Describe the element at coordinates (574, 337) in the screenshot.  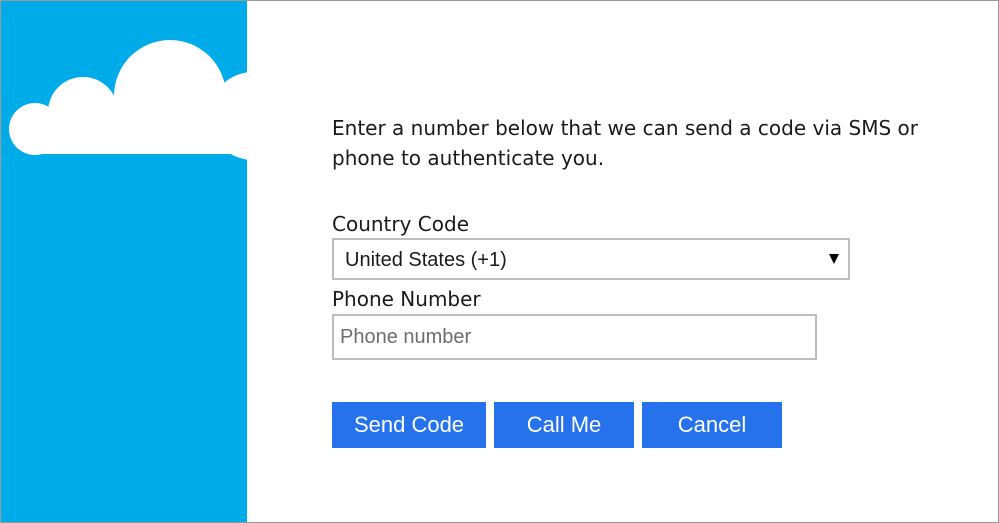
I see `phone-number-input` at that location.